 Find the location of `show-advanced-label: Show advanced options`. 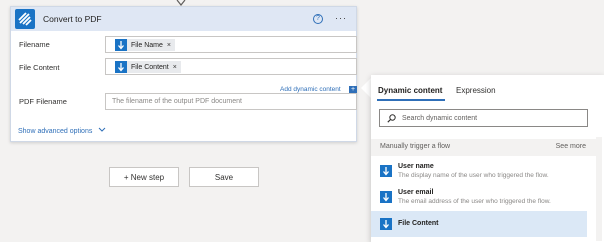

show-advanced-label: Show advanced options is located at coordinates (55, 131).